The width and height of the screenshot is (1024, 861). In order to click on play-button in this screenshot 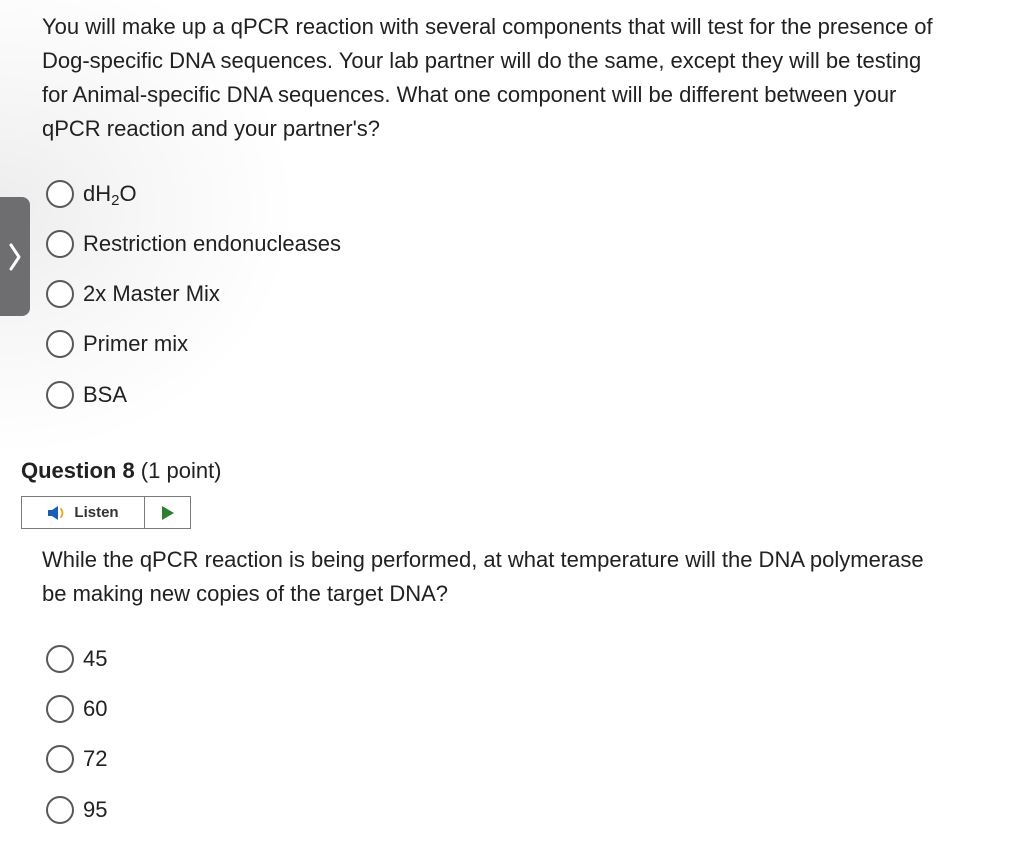, I will do `click(167, 512)`.